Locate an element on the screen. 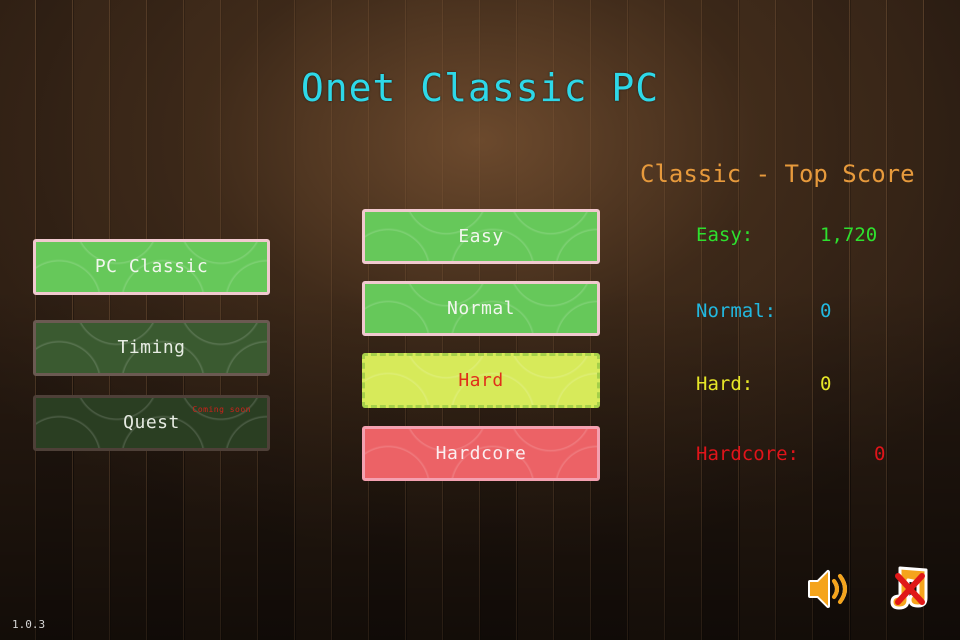  mode-label: PC Classic is located at coordinates (151, 266).